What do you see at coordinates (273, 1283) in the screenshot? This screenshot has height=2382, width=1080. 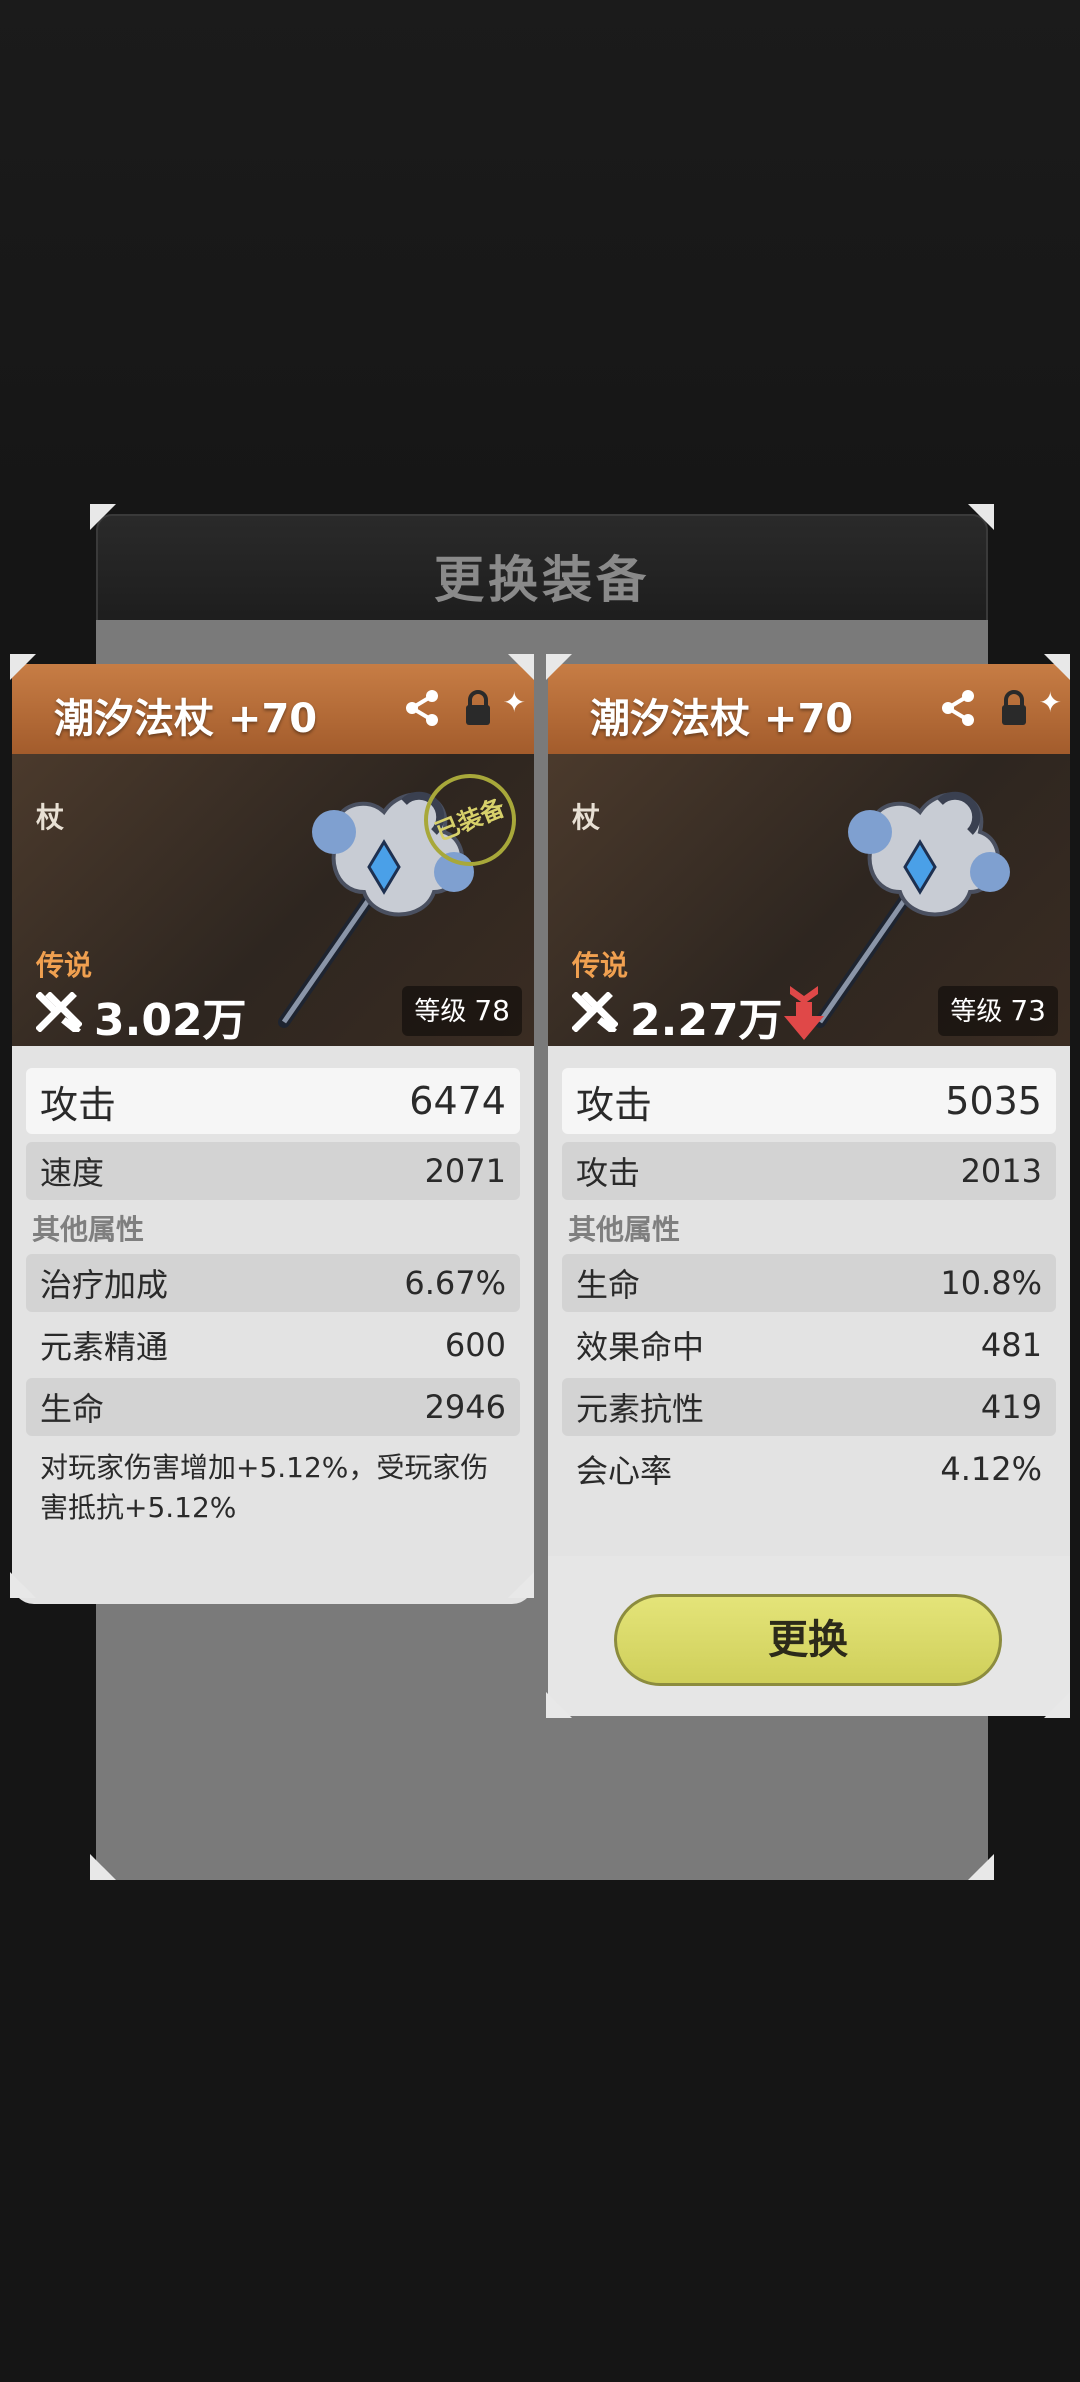 I see `stat-row: 治疗加成 6.67%` at bounding box center [273, 1283].